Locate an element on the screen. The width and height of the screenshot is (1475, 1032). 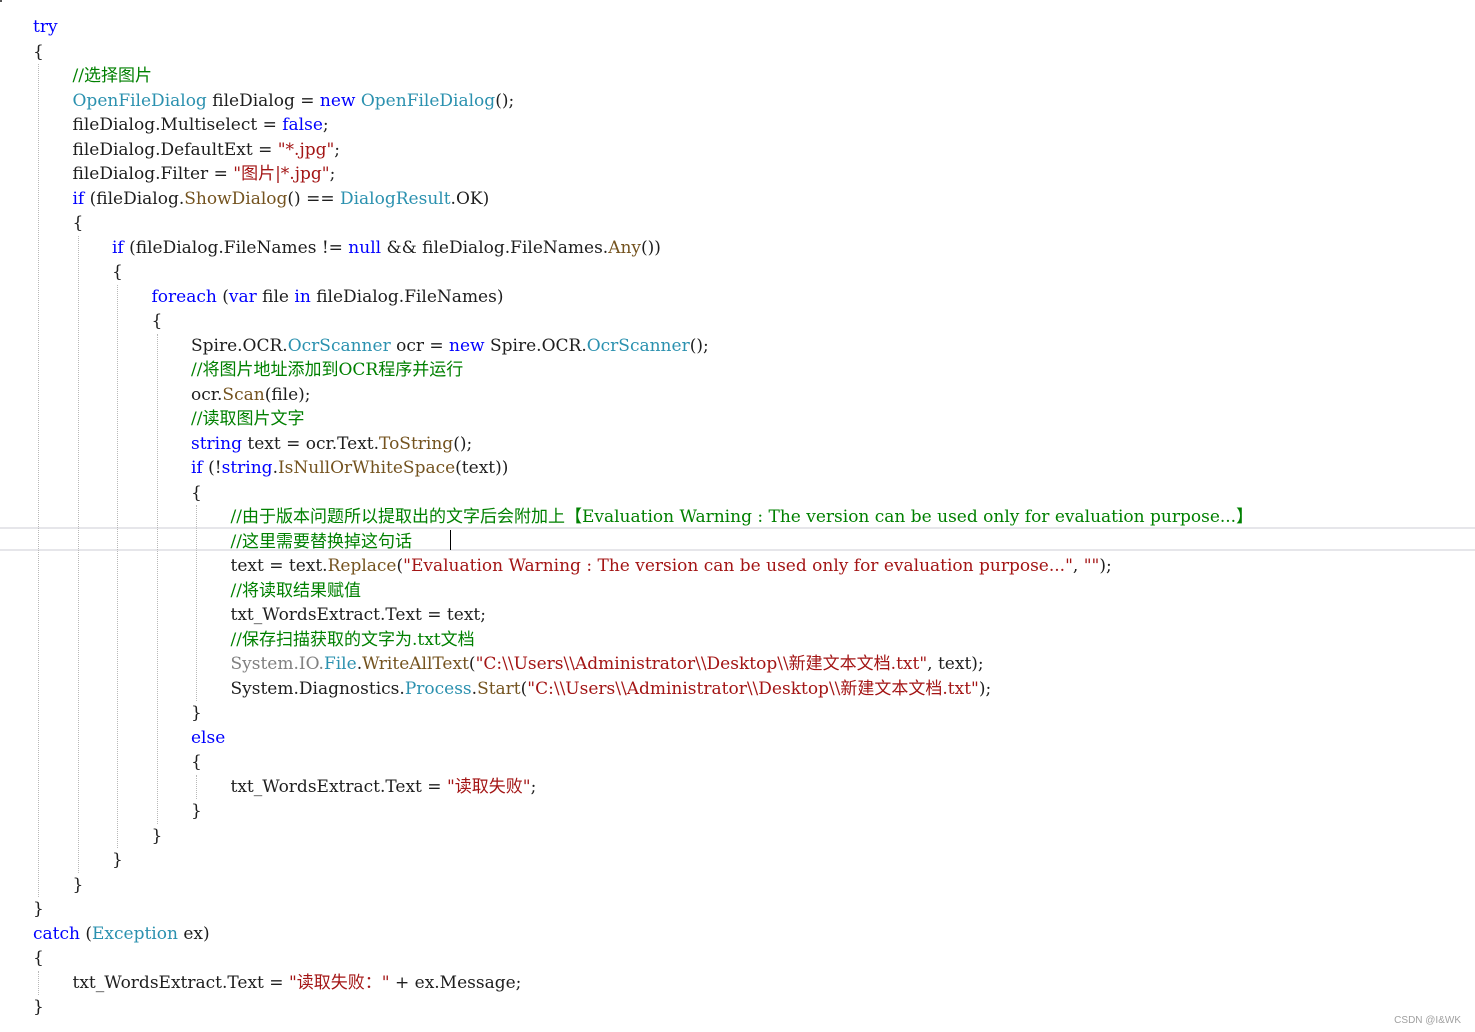
code-line: fileDialog.Filter = "图片|*.jpg"; is located at coordinates (204, 174).